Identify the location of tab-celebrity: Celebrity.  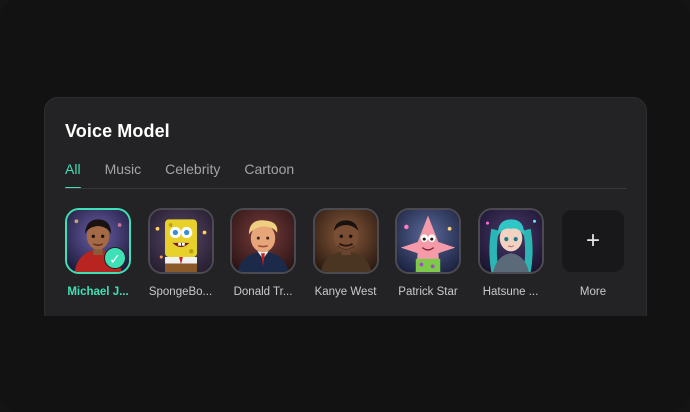
(192, 174).